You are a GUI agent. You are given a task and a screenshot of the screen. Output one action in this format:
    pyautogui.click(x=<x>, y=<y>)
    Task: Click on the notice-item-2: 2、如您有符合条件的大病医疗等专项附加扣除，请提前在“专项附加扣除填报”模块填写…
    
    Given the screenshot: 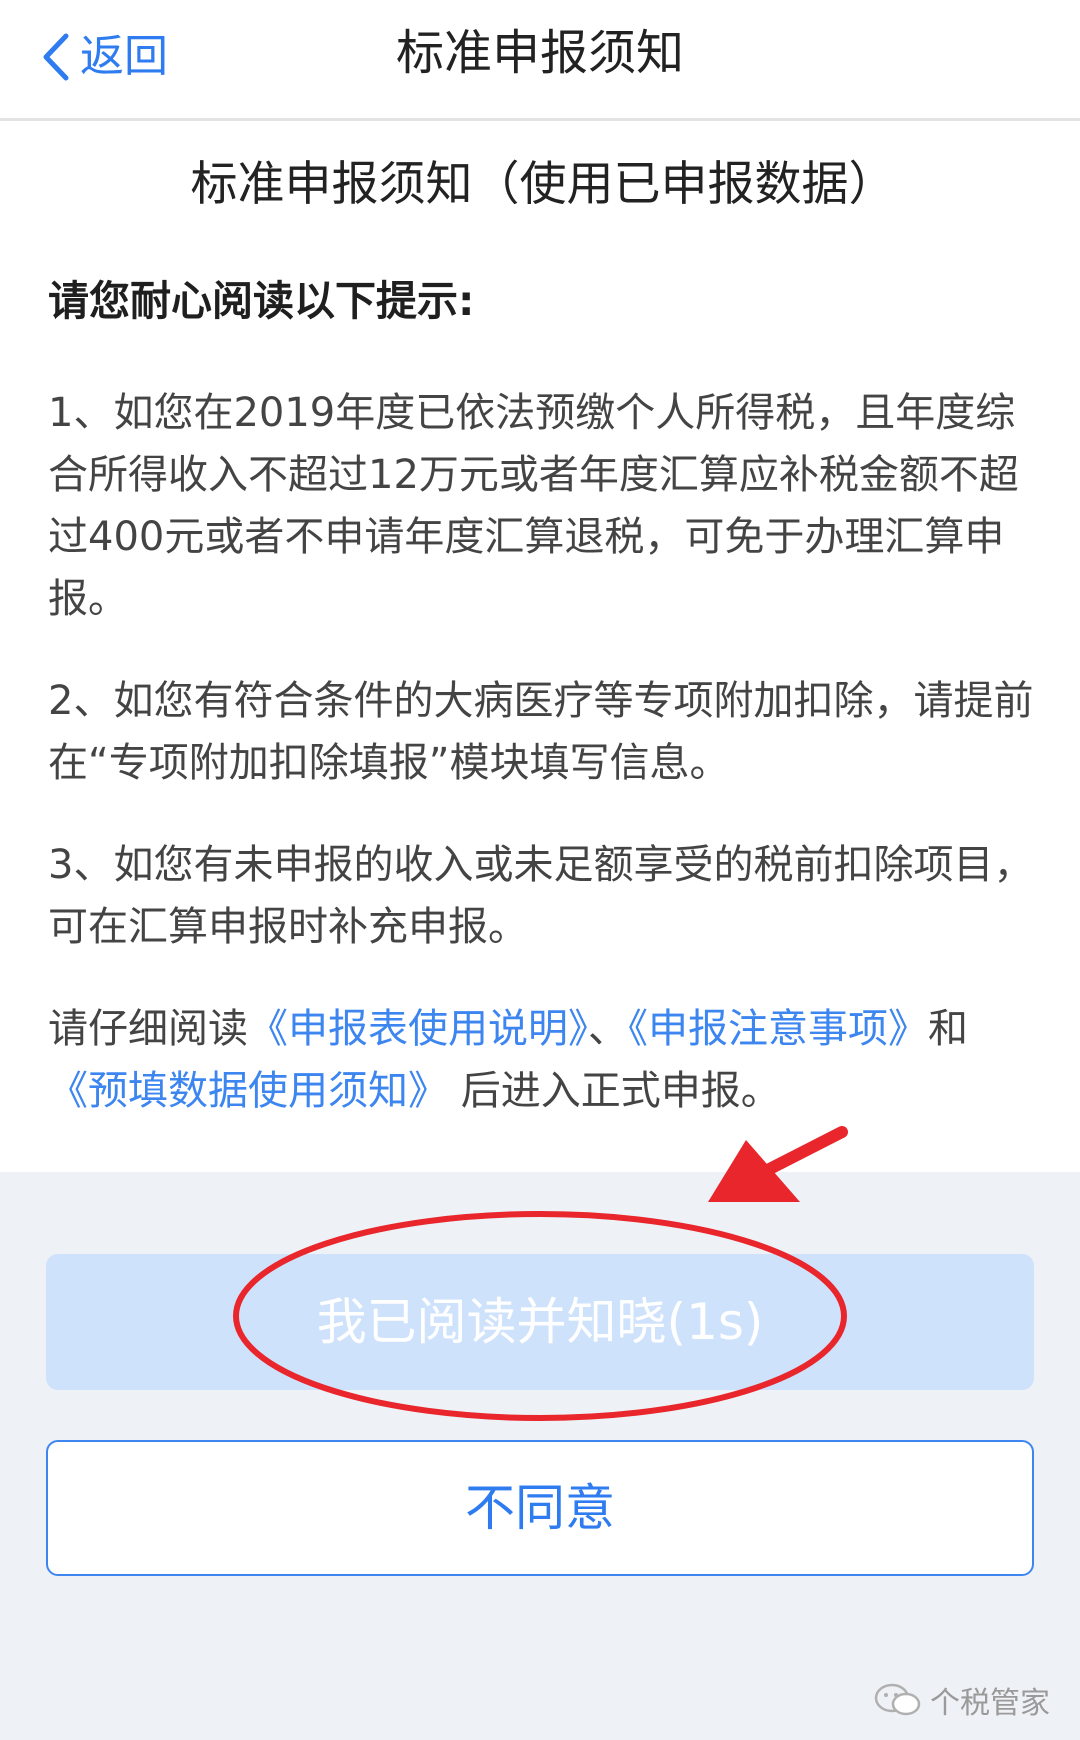 What is the action you would take?
    pyautogui.click(x=541, y=732)
    